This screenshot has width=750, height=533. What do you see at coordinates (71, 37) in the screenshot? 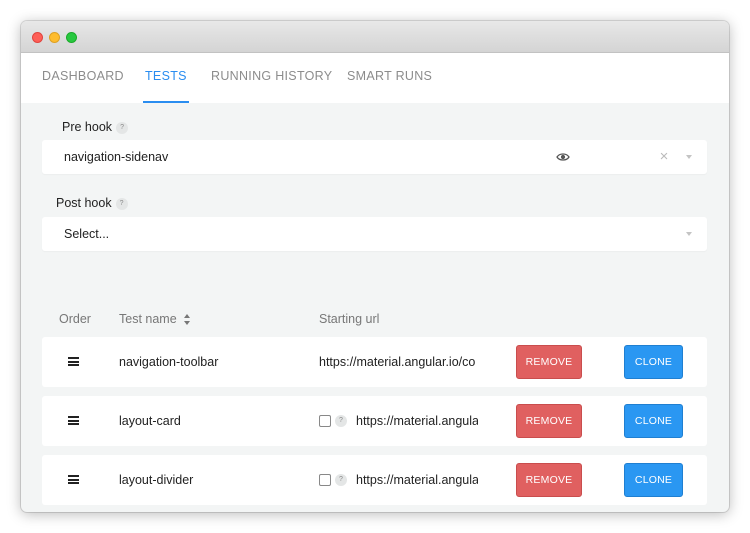
I see `maximize-window-button` at bounding box center [71, 37].